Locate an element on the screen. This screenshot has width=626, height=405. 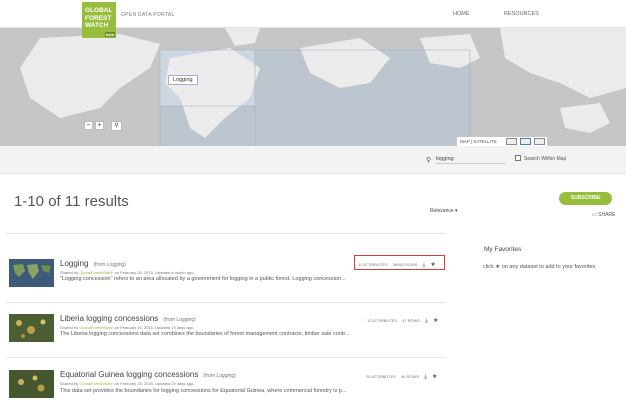
result-stats: 12 ATTRIBUTES 47 ROWS ⤓ ★ is located at coordinates (402, 321).